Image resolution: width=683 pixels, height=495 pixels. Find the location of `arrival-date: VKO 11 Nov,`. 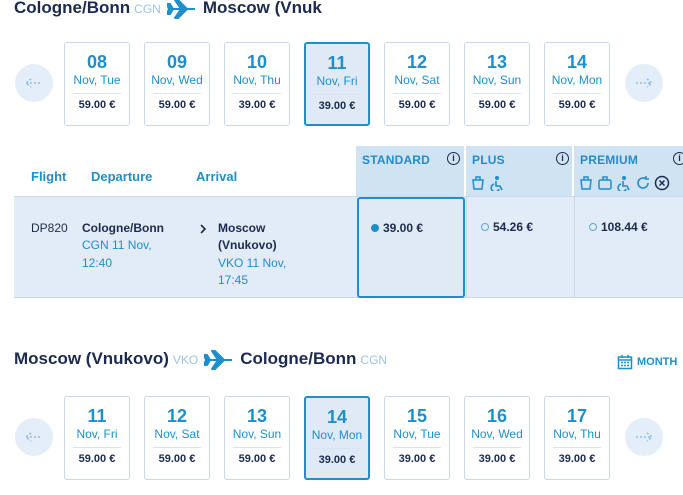

arrival-date: VKO 11 Nov, is located at coordinates (252, 263).